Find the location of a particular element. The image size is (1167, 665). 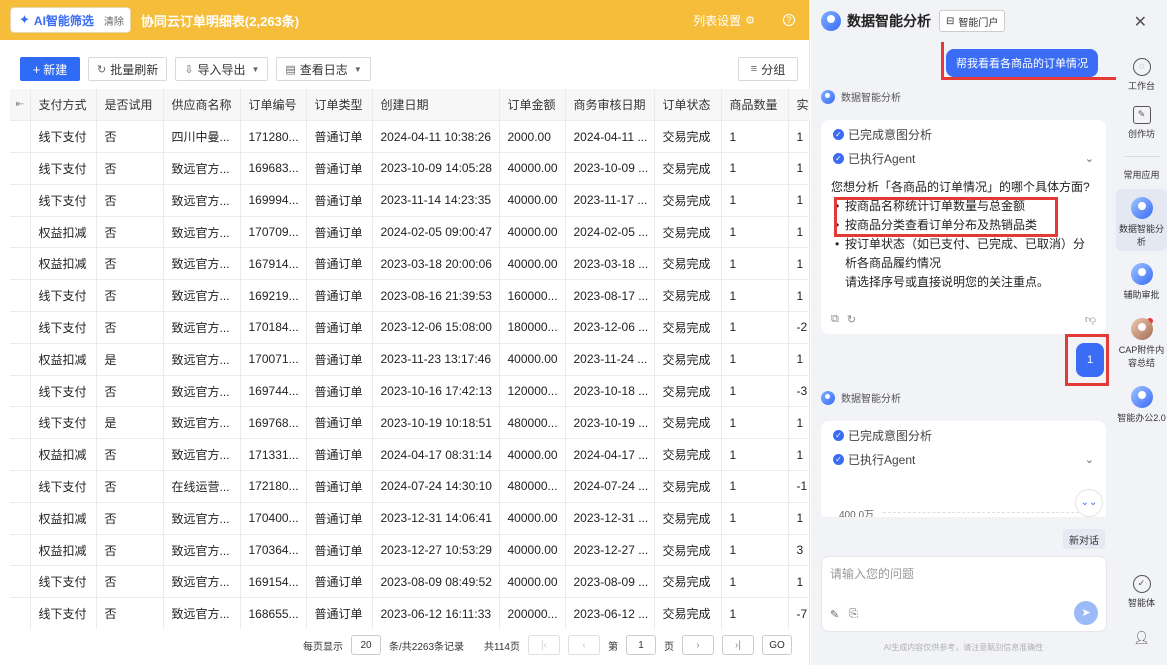

rail-creative: ✎ 创作坊 is located at coordinates (1141, 123).